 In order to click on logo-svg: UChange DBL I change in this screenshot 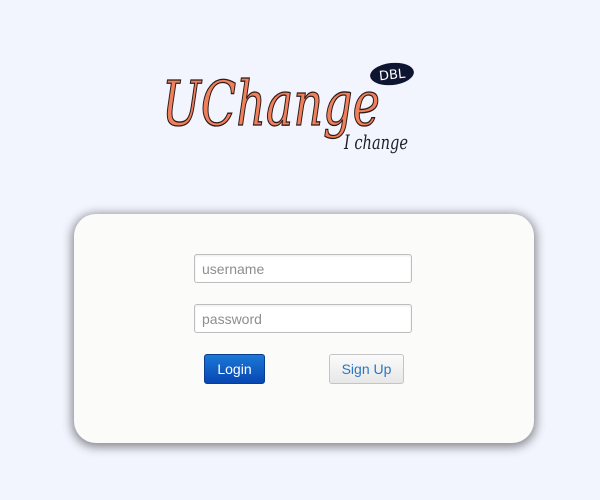, I will do `click(287, 108)`.